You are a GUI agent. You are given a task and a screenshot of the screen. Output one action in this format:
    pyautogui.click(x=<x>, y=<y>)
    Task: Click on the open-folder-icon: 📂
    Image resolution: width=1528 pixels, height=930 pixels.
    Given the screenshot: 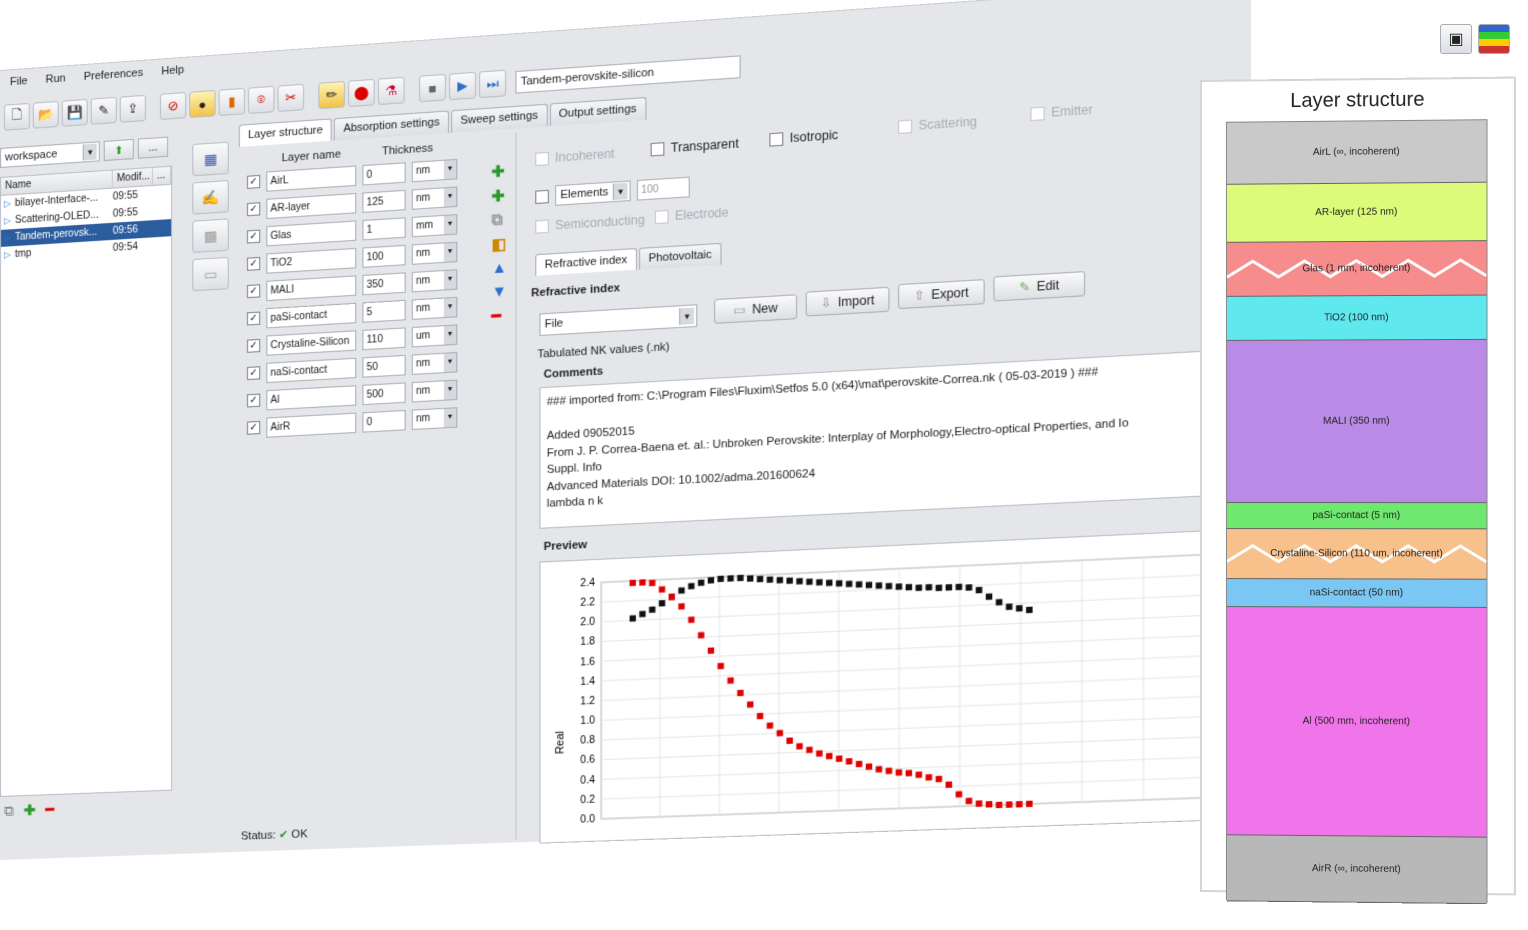 What is the action you would take?
    pyautogui.click(x=45, y=114)
    